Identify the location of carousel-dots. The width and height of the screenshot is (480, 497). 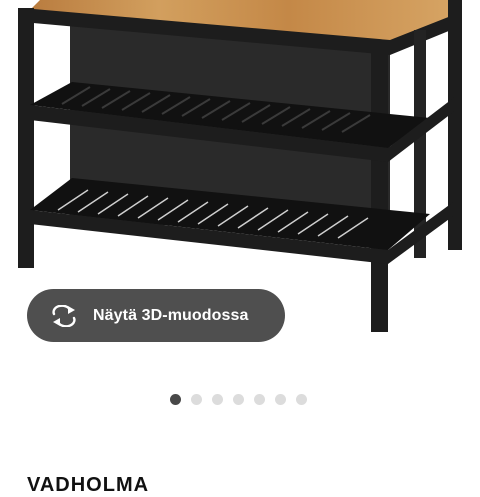
(238, 399).